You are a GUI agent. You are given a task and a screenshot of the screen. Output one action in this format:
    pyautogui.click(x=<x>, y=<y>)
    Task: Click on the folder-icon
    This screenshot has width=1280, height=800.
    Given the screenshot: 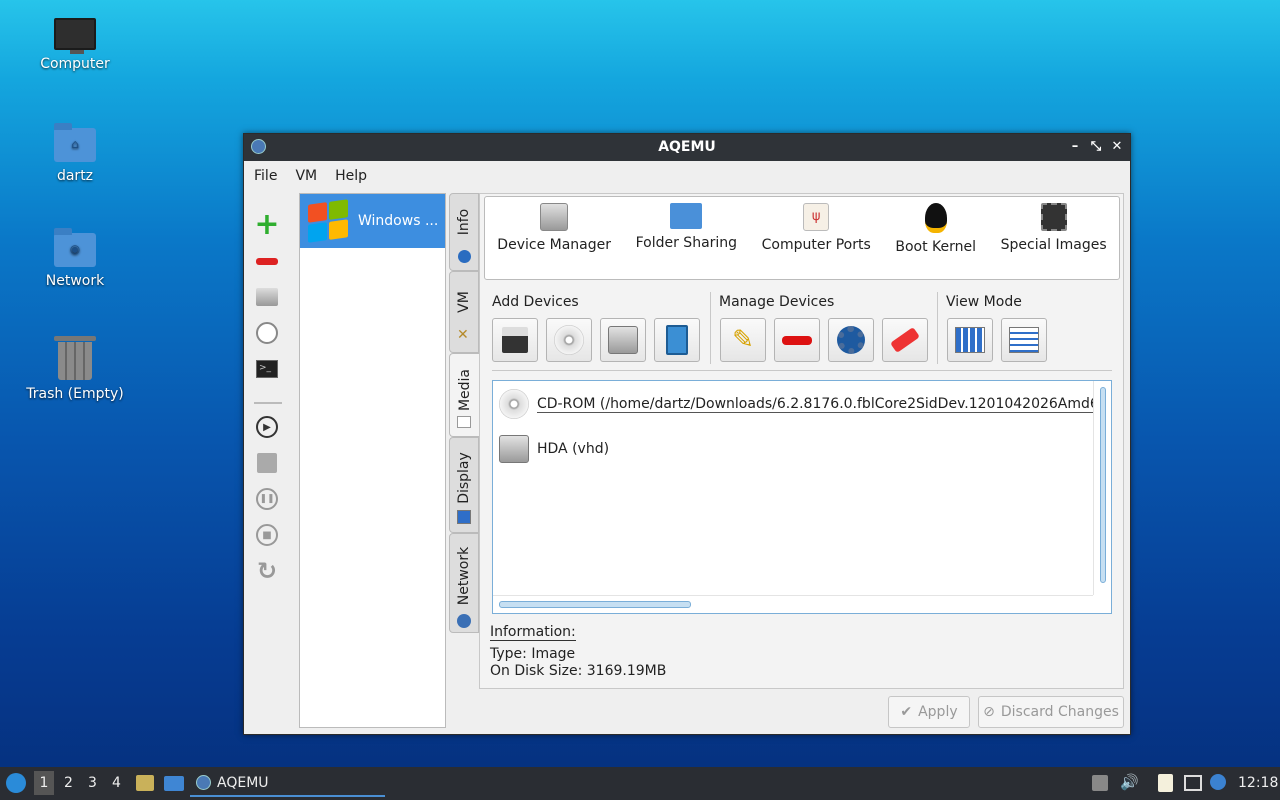 What is the action you would take?
    pyautogui.click(x=686, y=216)
    